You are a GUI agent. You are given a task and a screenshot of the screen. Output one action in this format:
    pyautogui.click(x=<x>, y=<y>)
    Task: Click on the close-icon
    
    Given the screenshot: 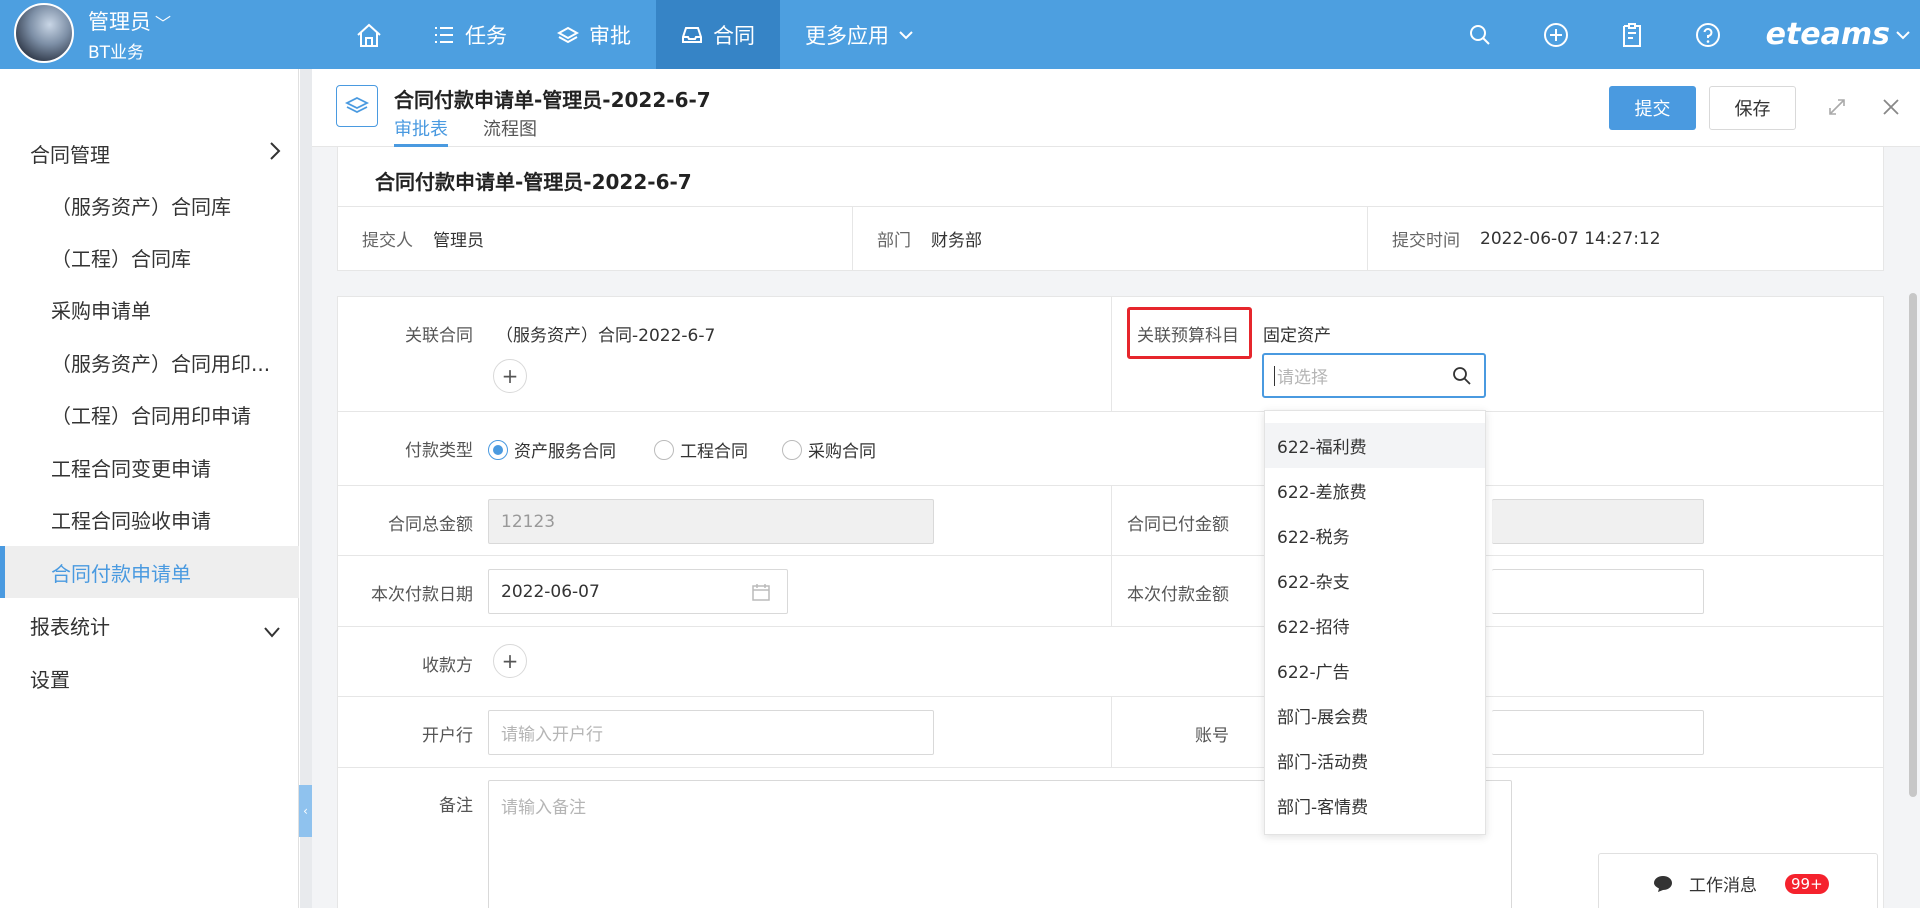 What is the action you would take?
    pyautogui.click(x=1891, y=109)
    